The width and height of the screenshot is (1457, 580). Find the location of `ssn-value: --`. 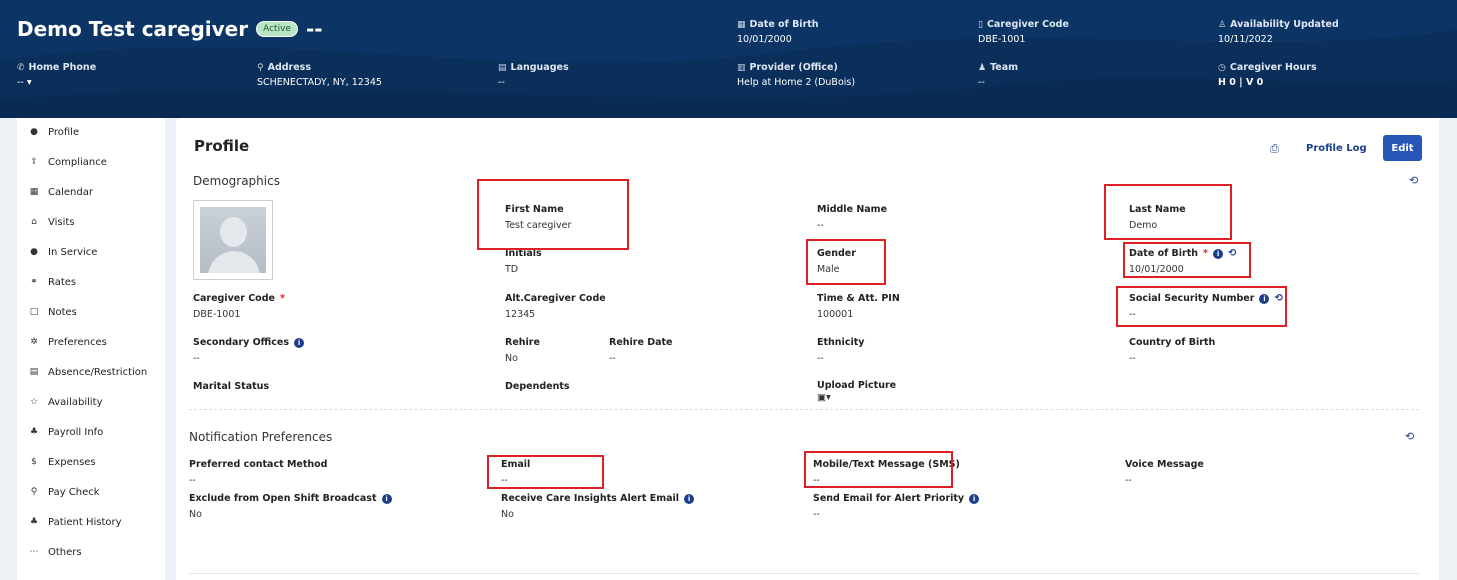

ssn-value: -- is located at coordinates (1132, 314).